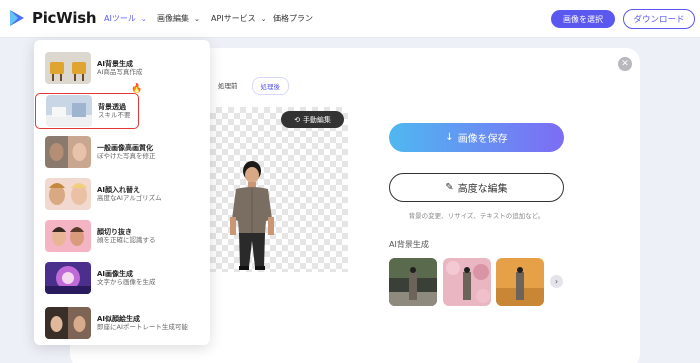  What do you see at coordinates (115, 273) in the screenshot?
I see `menu-item-title: AI画像生成` at bounding box center [115, 273].